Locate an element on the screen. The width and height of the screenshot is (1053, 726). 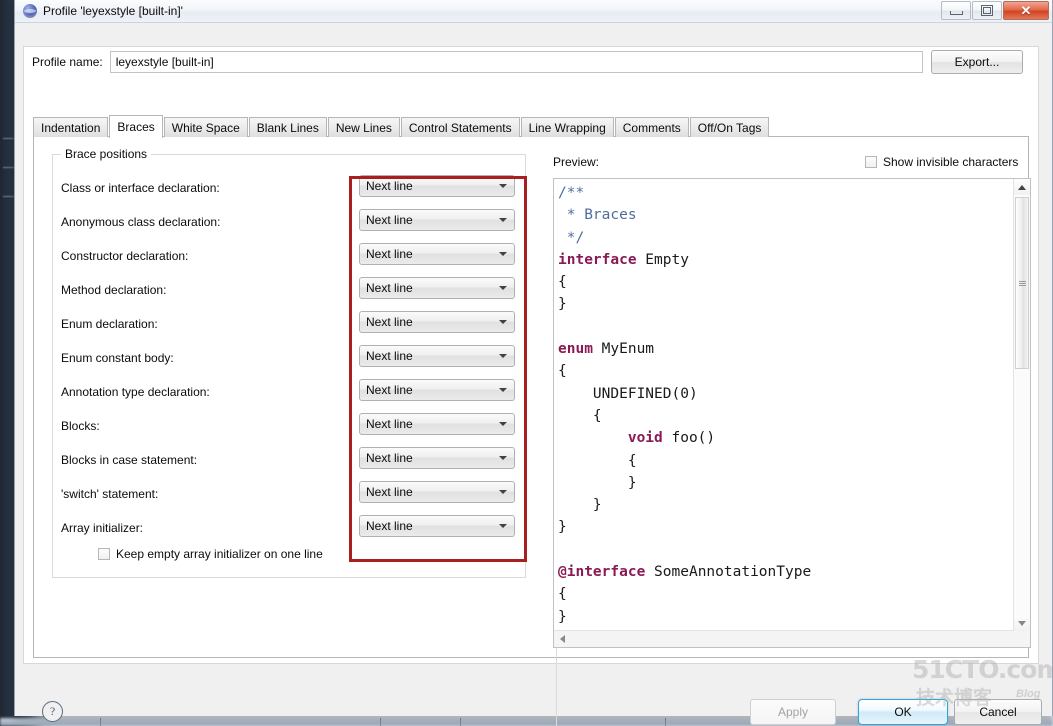
code-token: @interface is located at coordinates (602, 572).